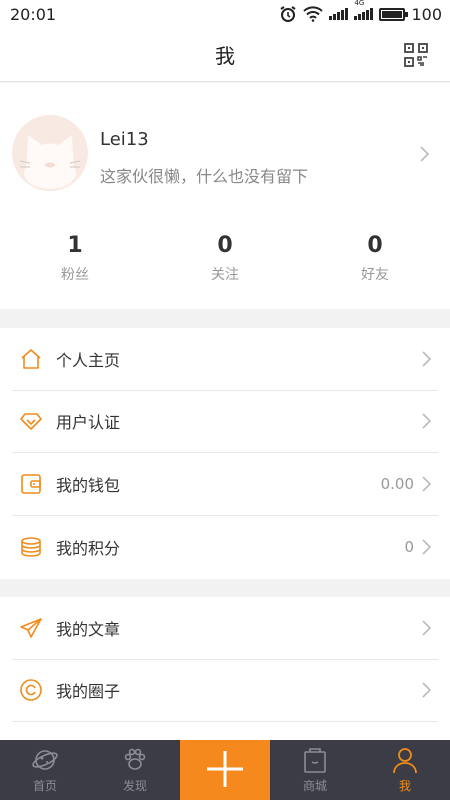 This screenshot has width=450, height=800. I want to click on stats-row: 1 粉丝 0 关注 0 好友, so click(225, 258).